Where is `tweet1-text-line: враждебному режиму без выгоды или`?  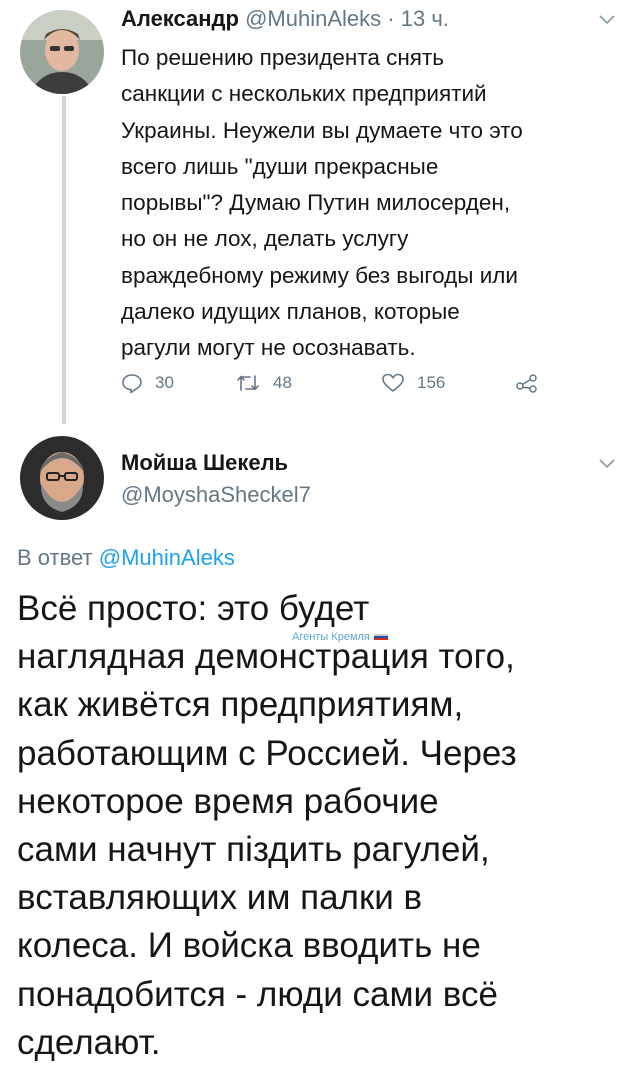
tweet1-text-line: враждебному режиму без выгоды или is located at coordinates (319, 275).